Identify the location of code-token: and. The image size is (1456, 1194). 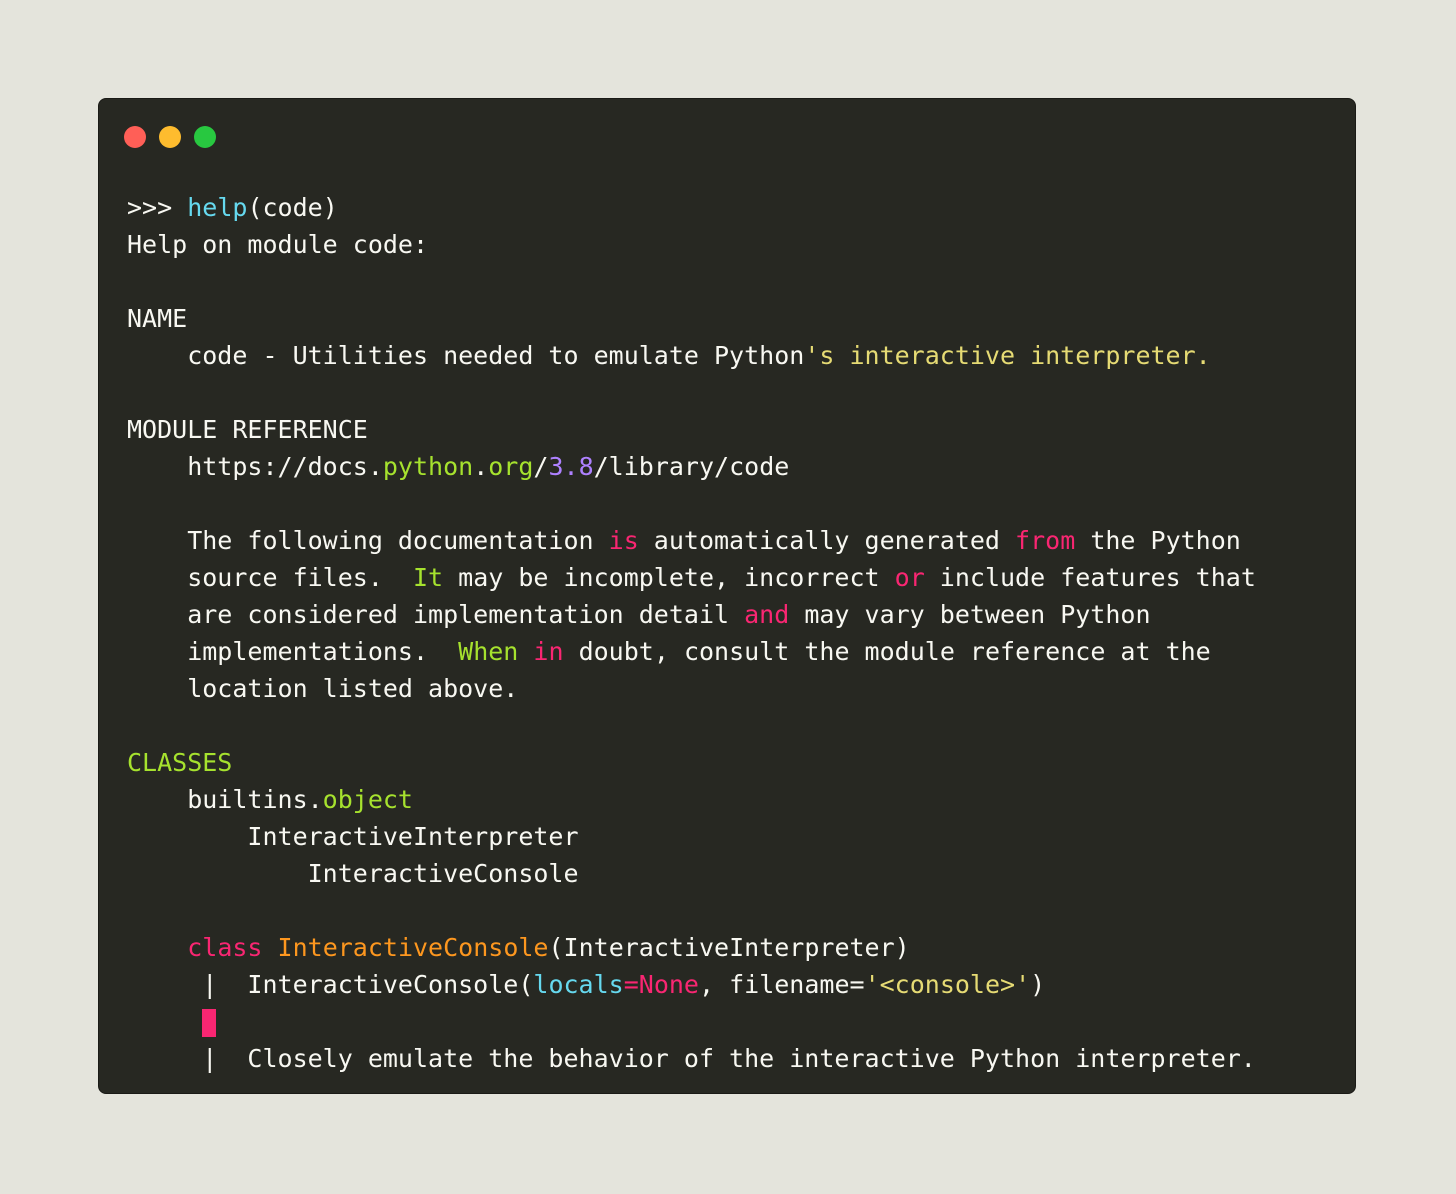
(767, 614).